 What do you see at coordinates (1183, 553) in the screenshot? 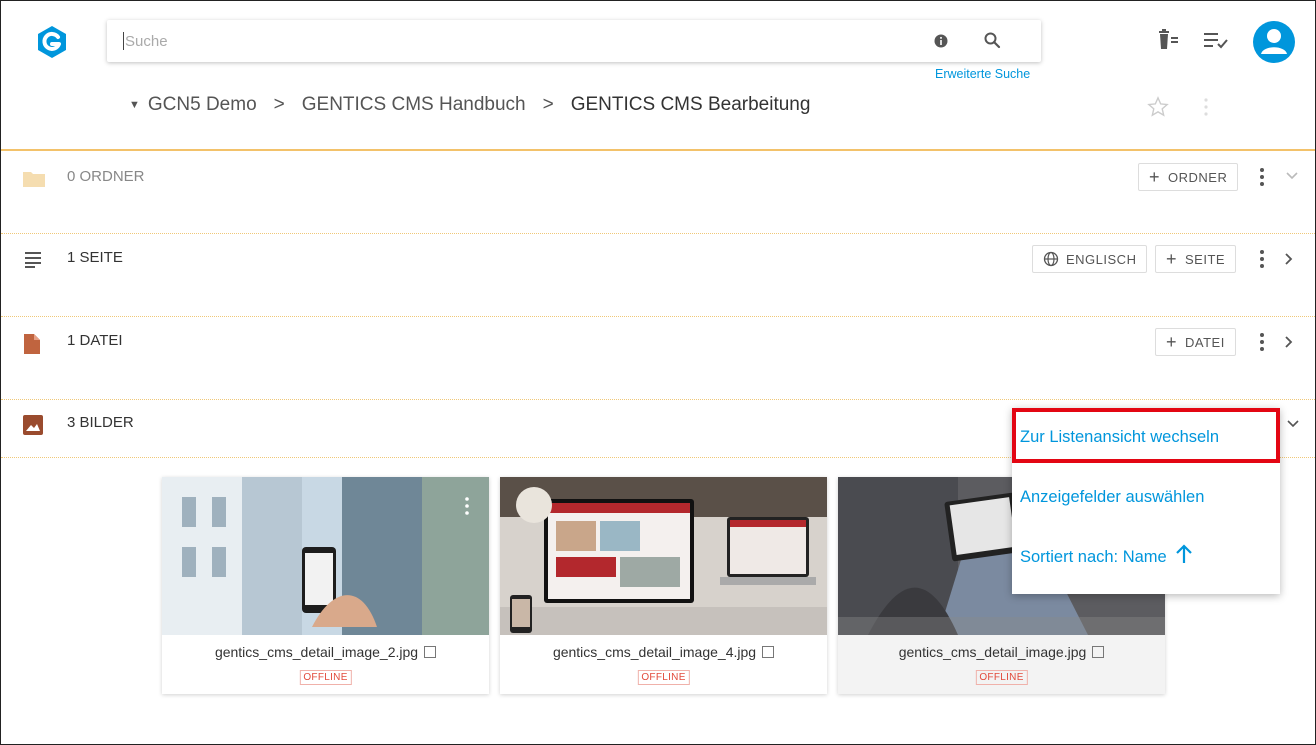
I see `arrow-up-icon` at bounding box center [1183, 553].